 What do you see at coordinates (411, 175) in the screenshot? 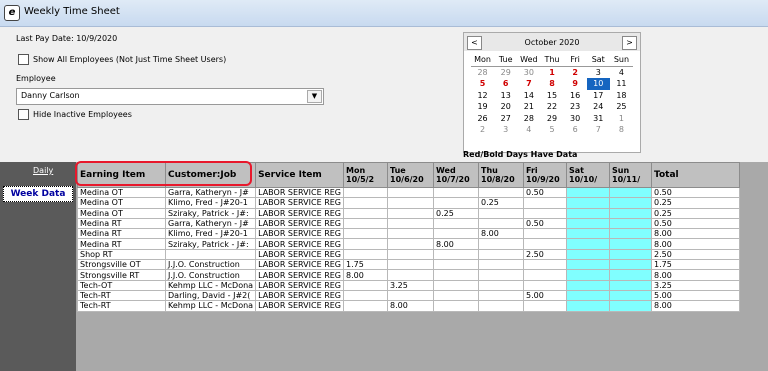
I see `column-header: Tue 10/6/20` at bounding box center [411, 175].